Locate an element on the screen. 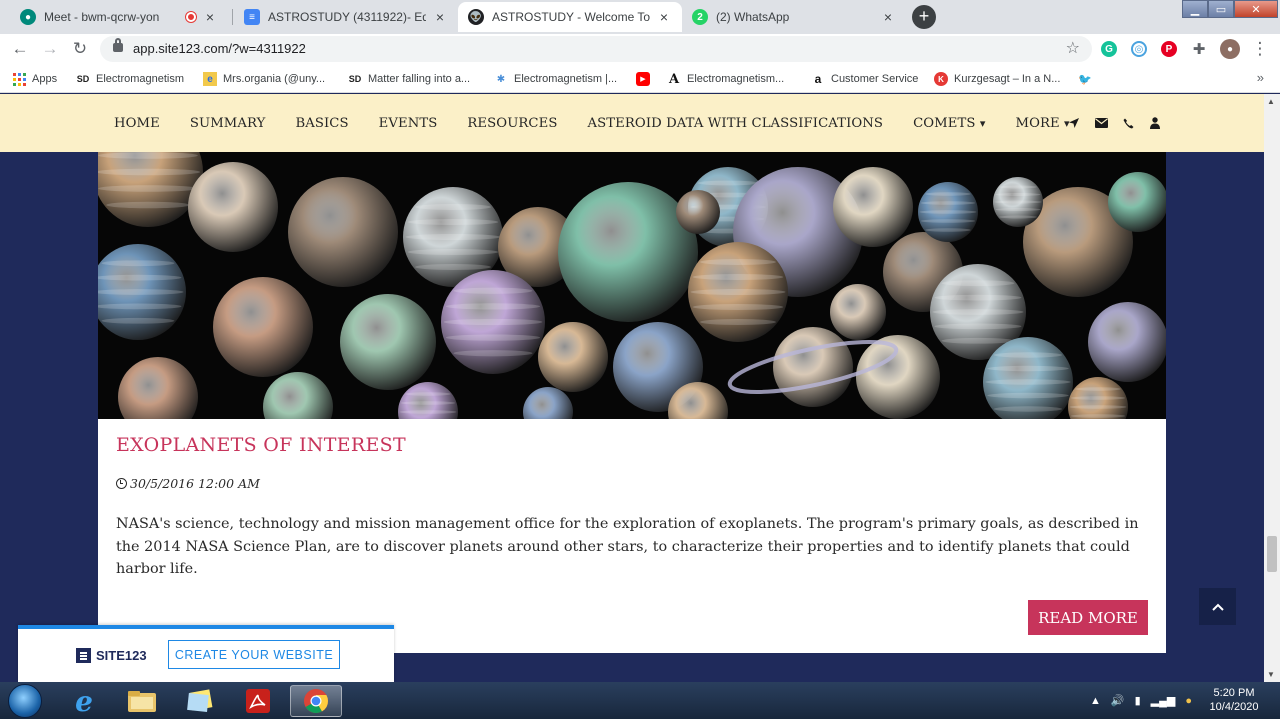  bookmark-electromagnetism-1: SD Electromagnetism is located at coordinates (130, 79).